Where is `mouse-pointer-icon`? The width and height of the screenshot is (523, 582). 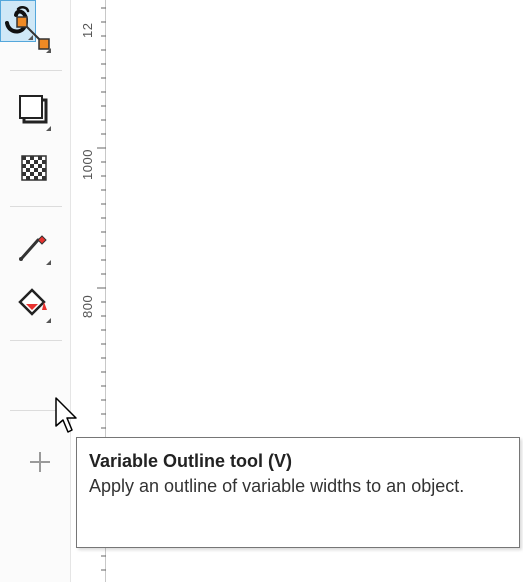
mouse-pointer-icon is located at coordinates (66, 415).